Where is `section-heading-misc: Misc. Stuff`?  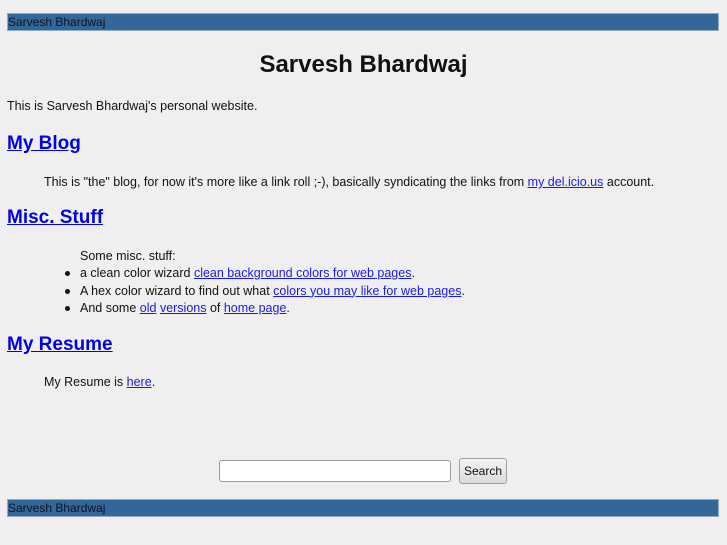 section-heading-misc: Misc. Stuff is located at coordinates (55, 218).